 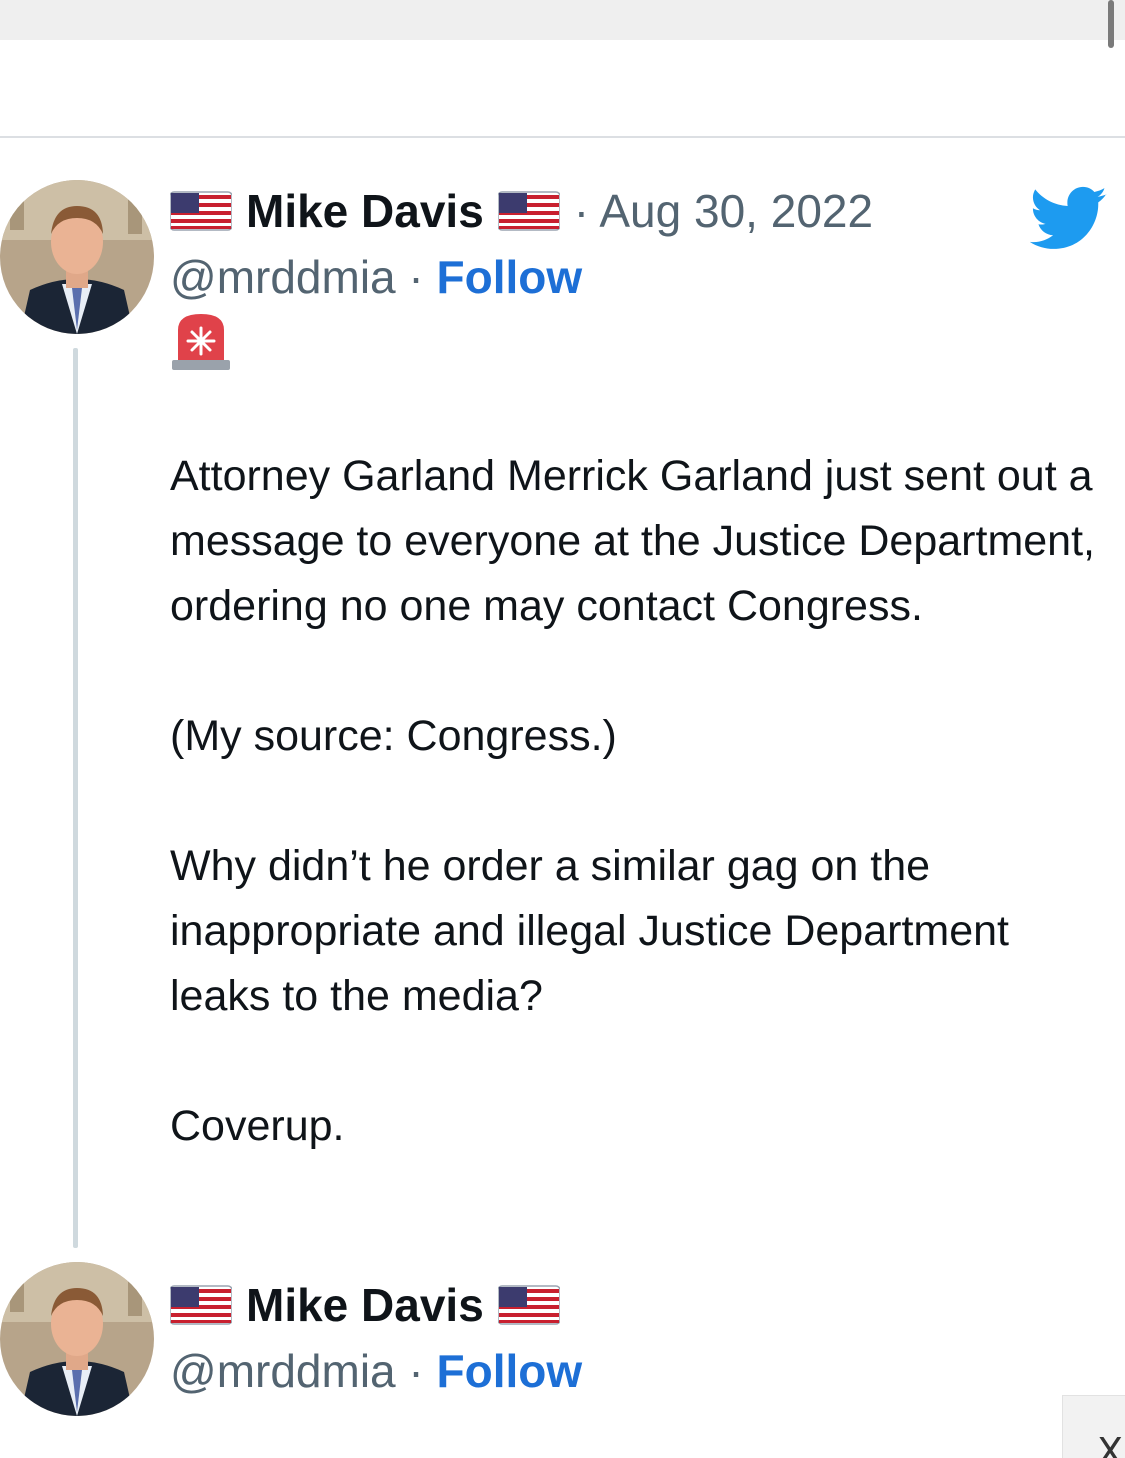 What do you see at coordinates (562, 137) in the screenshot?
I see `section-divider` at bounding box center [562, 137].